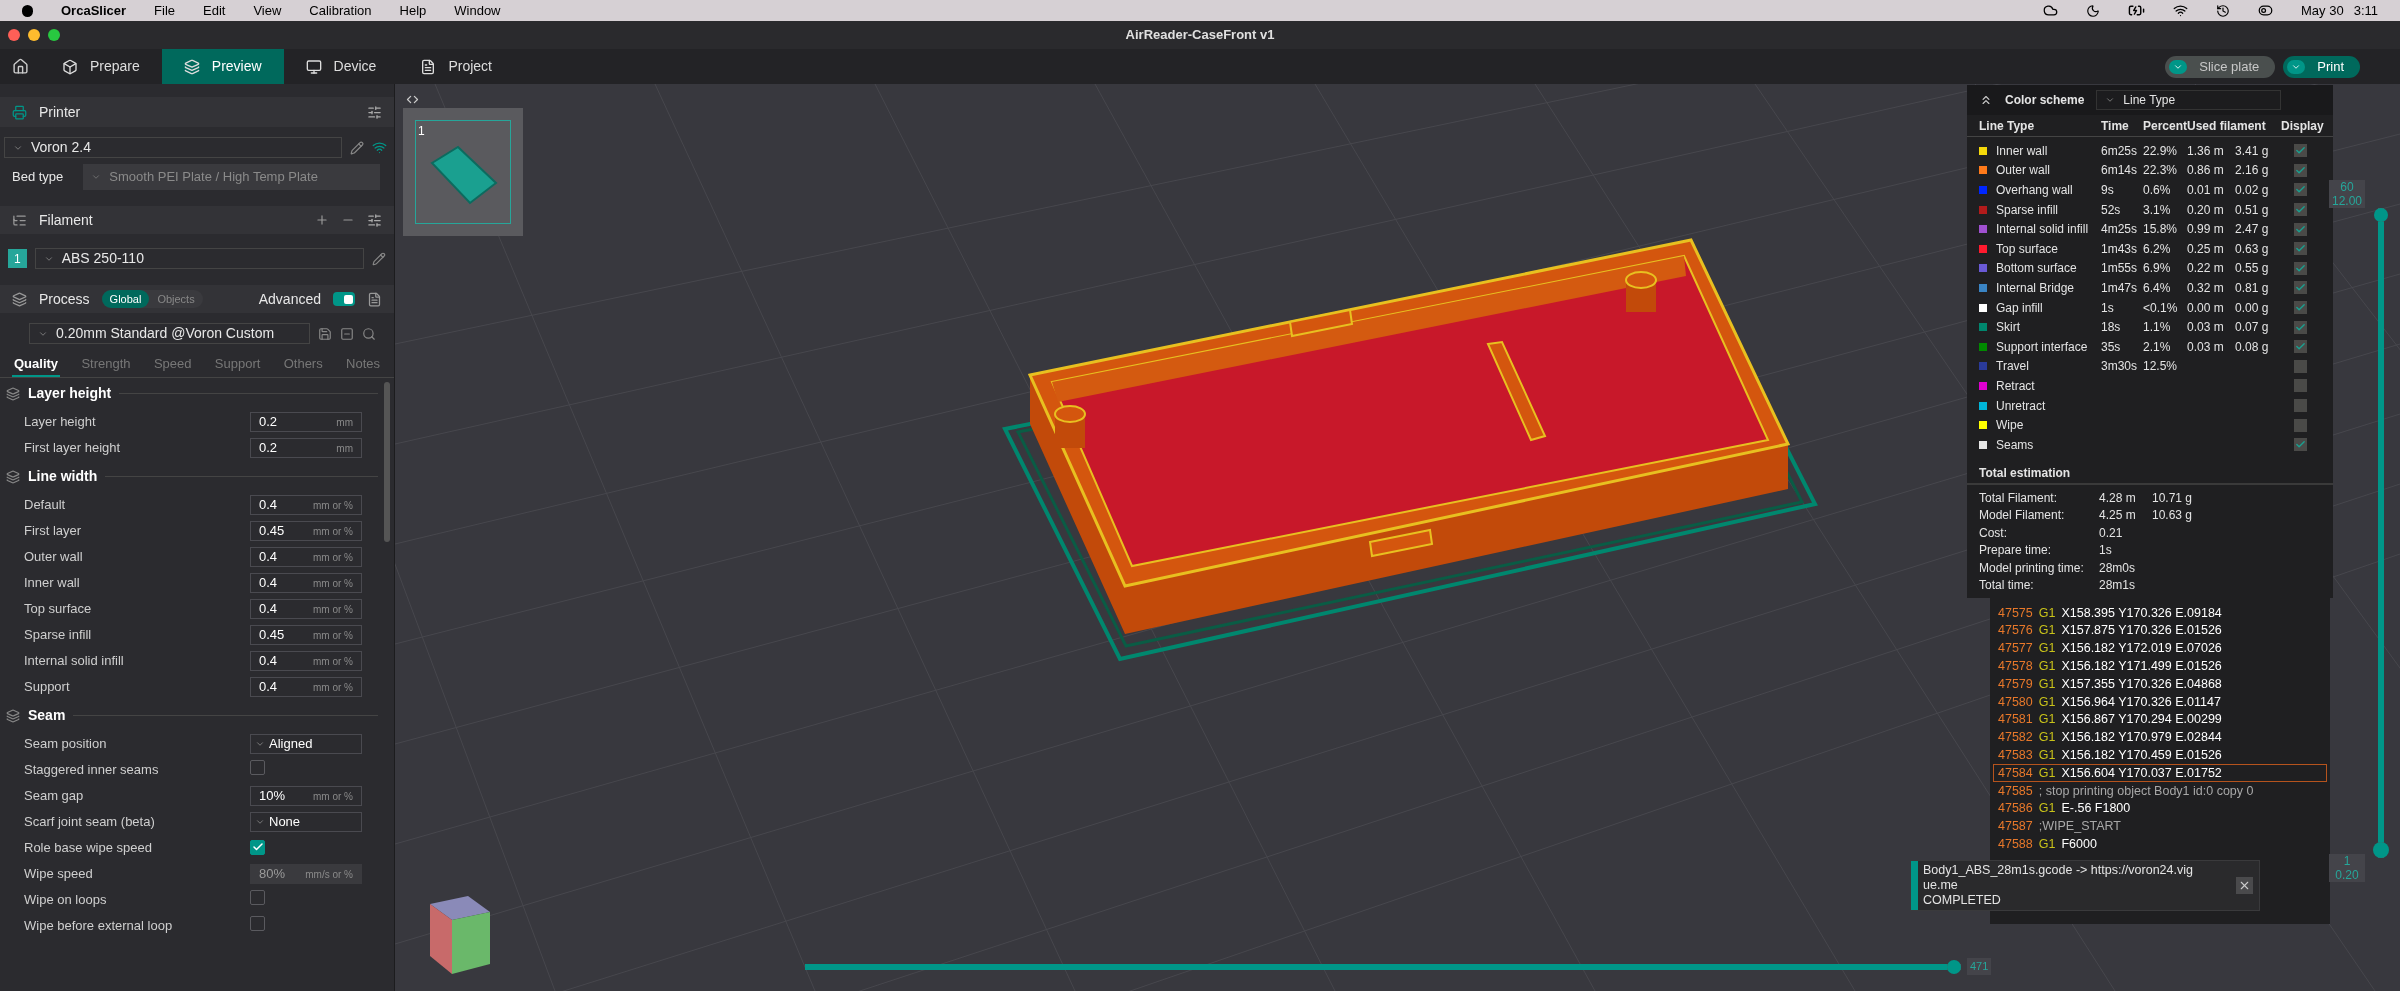  Describe the element at coordinates (369, 333) in the screenshot. I see `search-icon` at that location.